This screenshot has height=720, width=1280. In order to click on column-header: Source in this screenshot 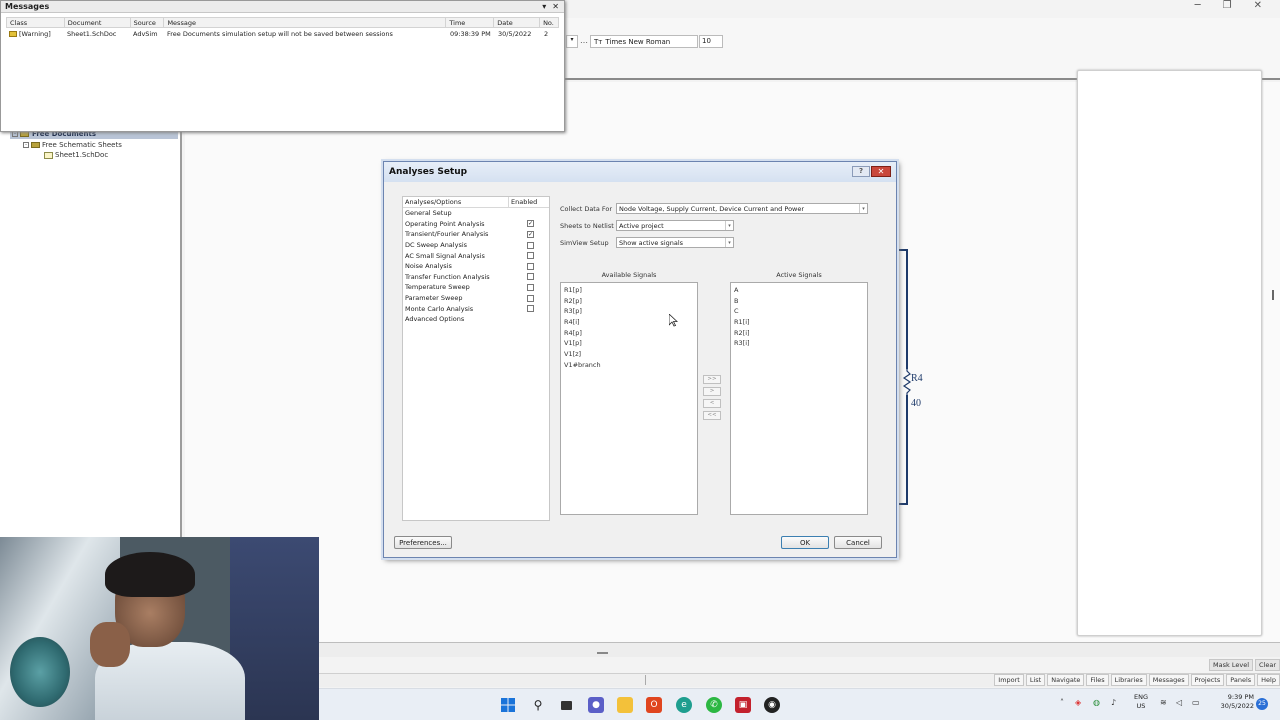, I will do `click(148, 22)`.